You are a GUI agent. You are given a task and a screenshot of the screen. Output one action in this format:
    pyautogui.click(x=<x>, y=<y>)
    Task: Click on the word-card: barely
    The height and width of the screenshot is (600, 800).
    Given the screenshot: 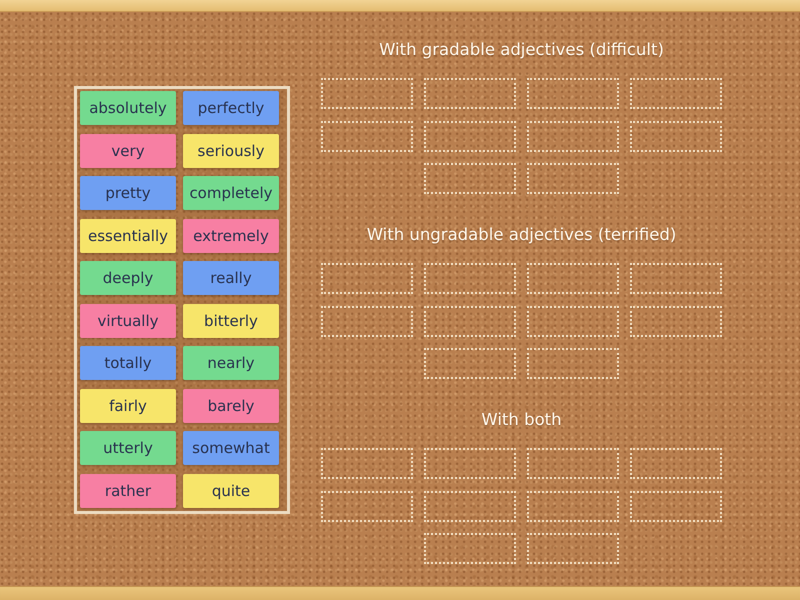 What is the action you would take?
    pyautogui.click(x=231, y=405)
    